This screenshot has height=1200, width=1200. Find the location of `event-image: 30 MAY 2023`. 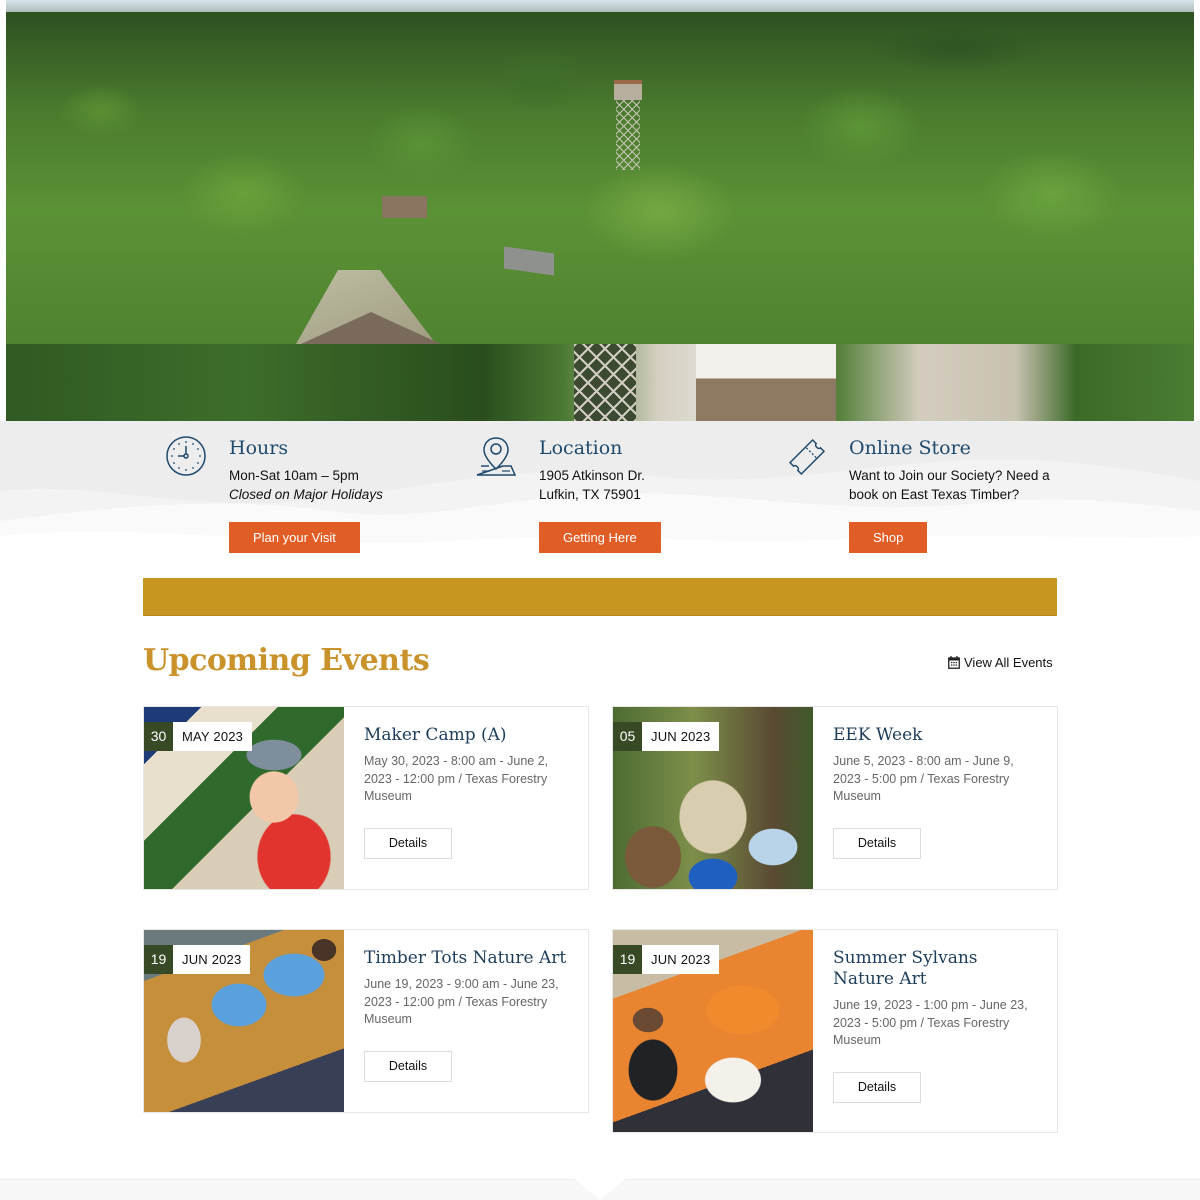

event-image: 30 MAY 2023 is located at coordinates (244, 798).